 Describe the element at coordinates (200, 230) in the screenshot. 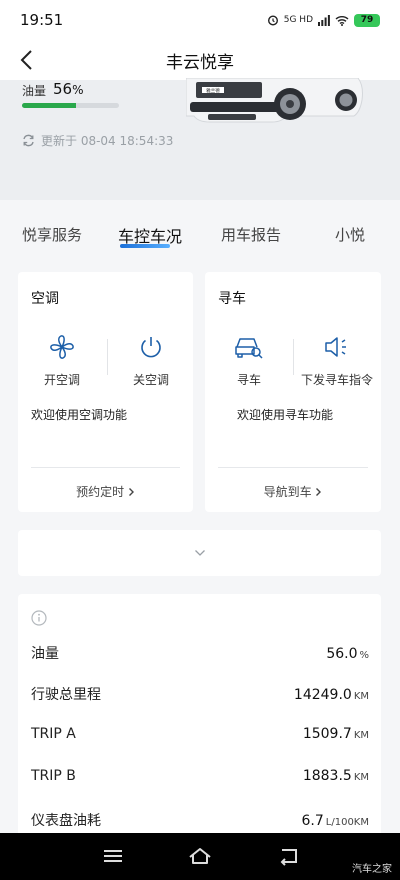

I see `tab-bar: 悦享服务 车控车况 用车报告 小悦` at that location.